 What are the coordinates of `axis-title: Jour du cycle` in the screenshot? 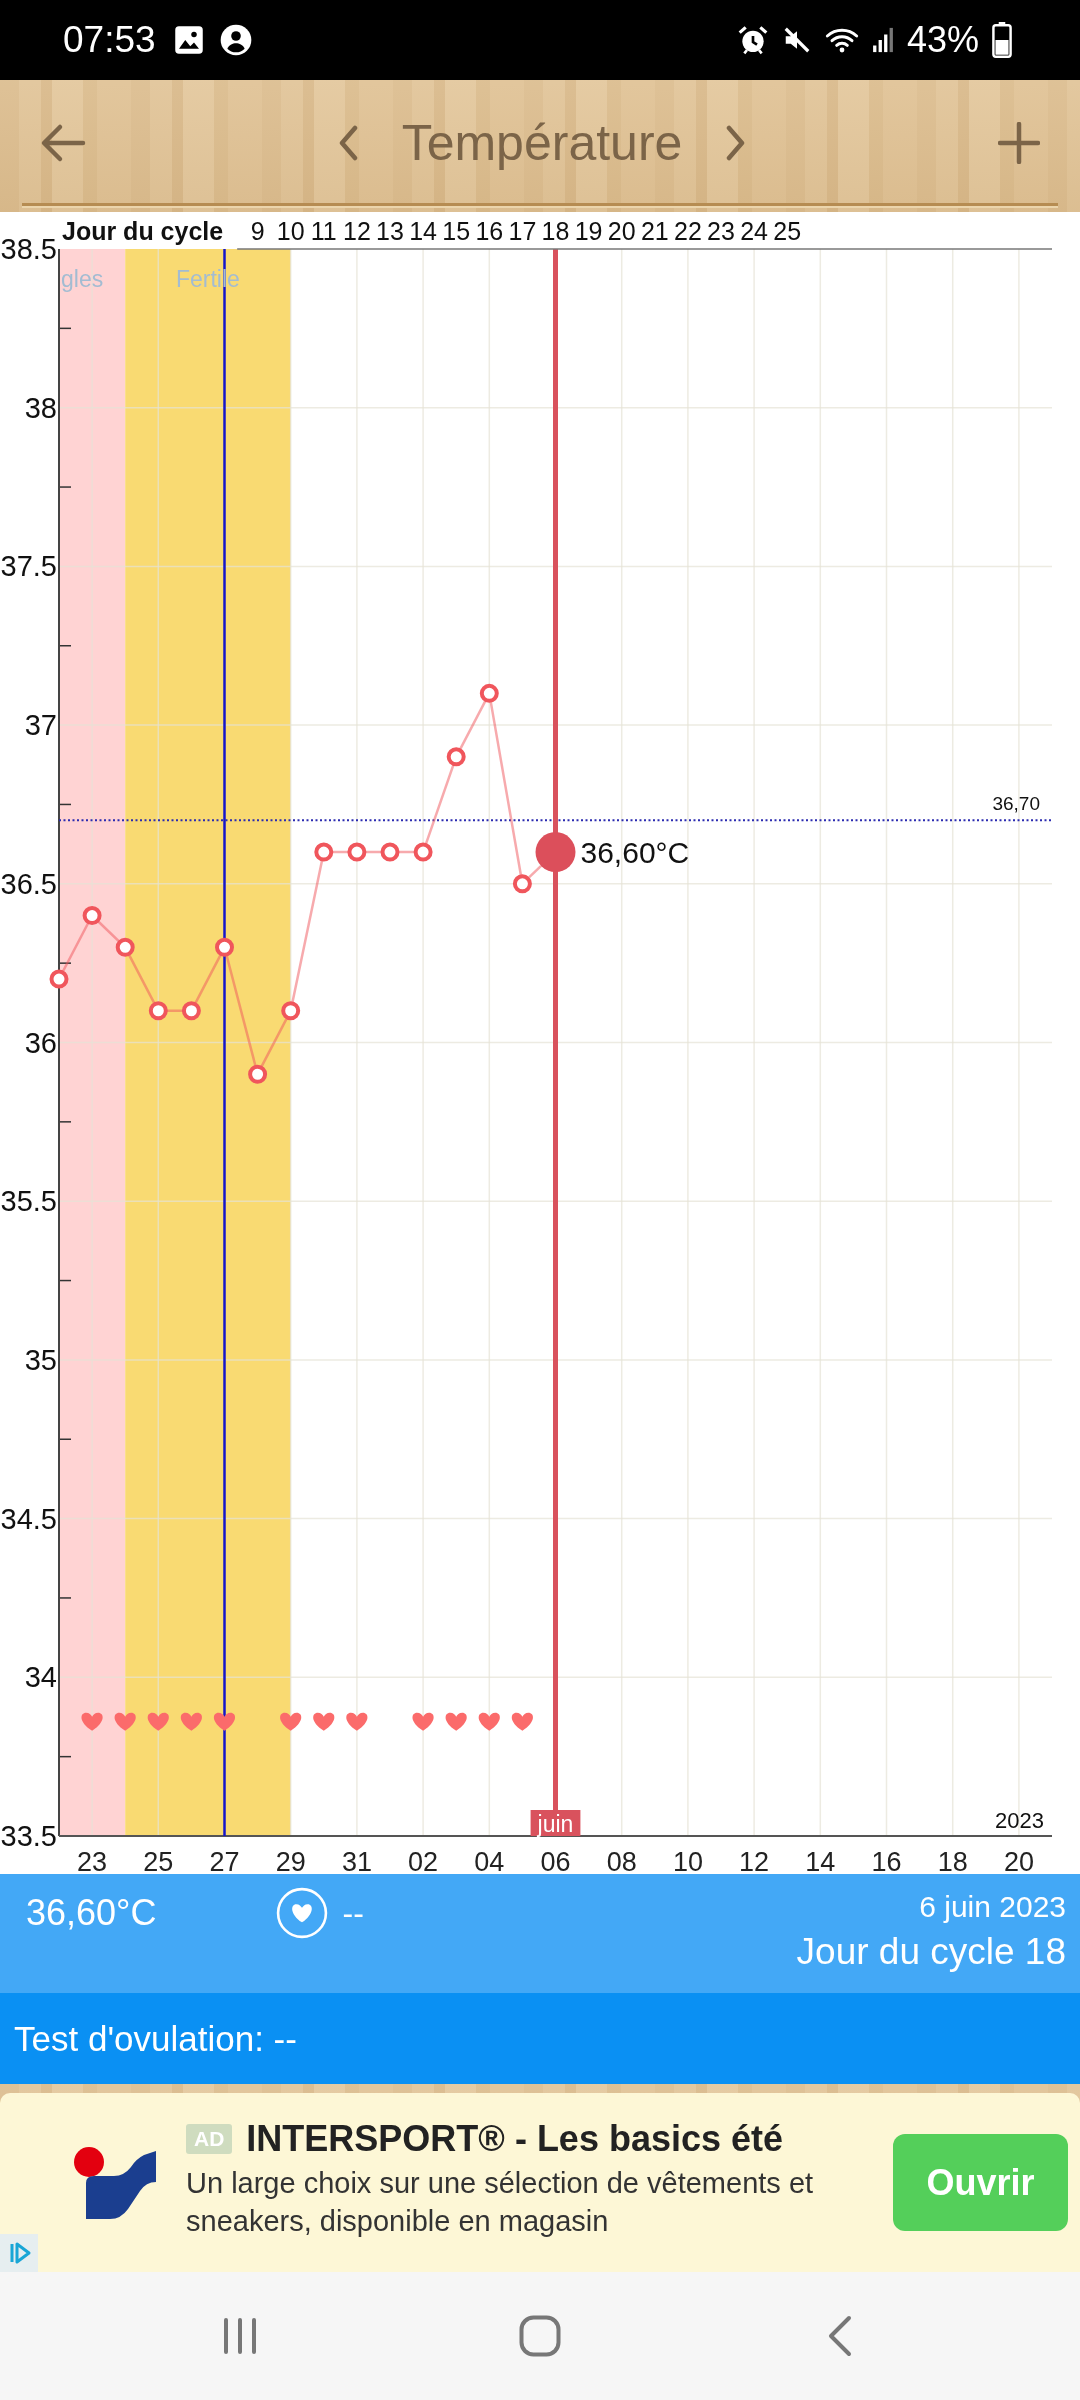 It's located at (143, 231).